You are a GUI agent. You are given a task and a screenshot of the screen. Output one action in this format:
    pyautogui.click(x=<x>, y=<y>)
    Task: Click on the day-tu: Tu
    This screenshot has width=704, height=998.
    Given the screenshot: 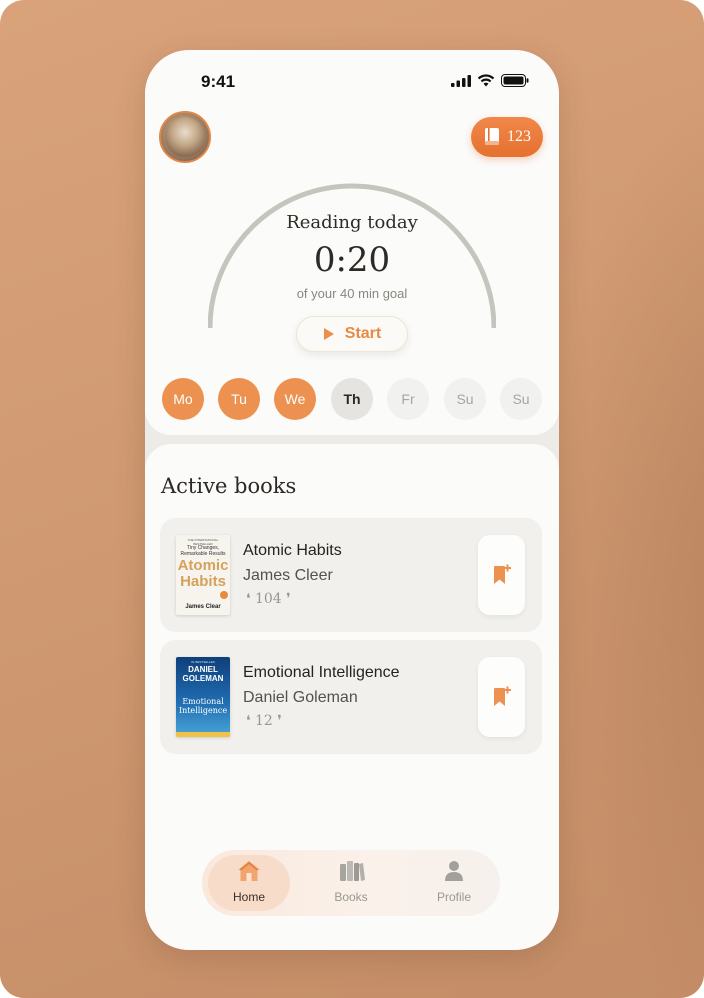 What is the action you would take?
    pyautogui.click(x=239, y=399)
    